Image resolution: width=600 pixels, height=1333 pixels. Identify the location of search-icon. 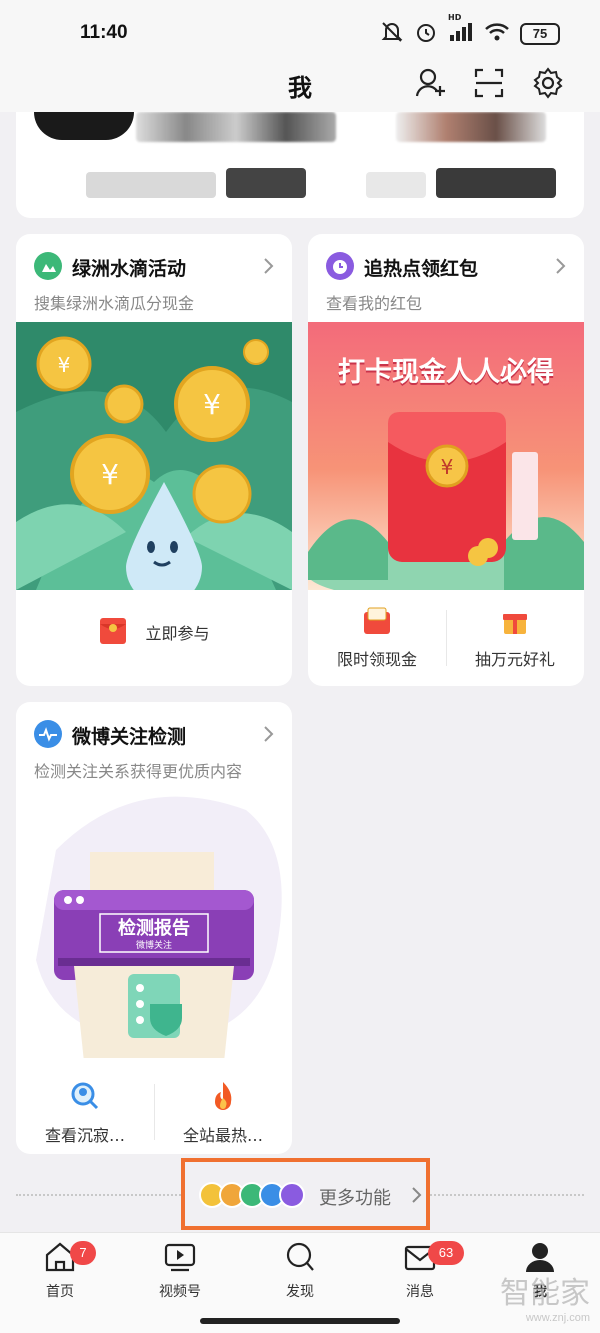
(300, 1256).